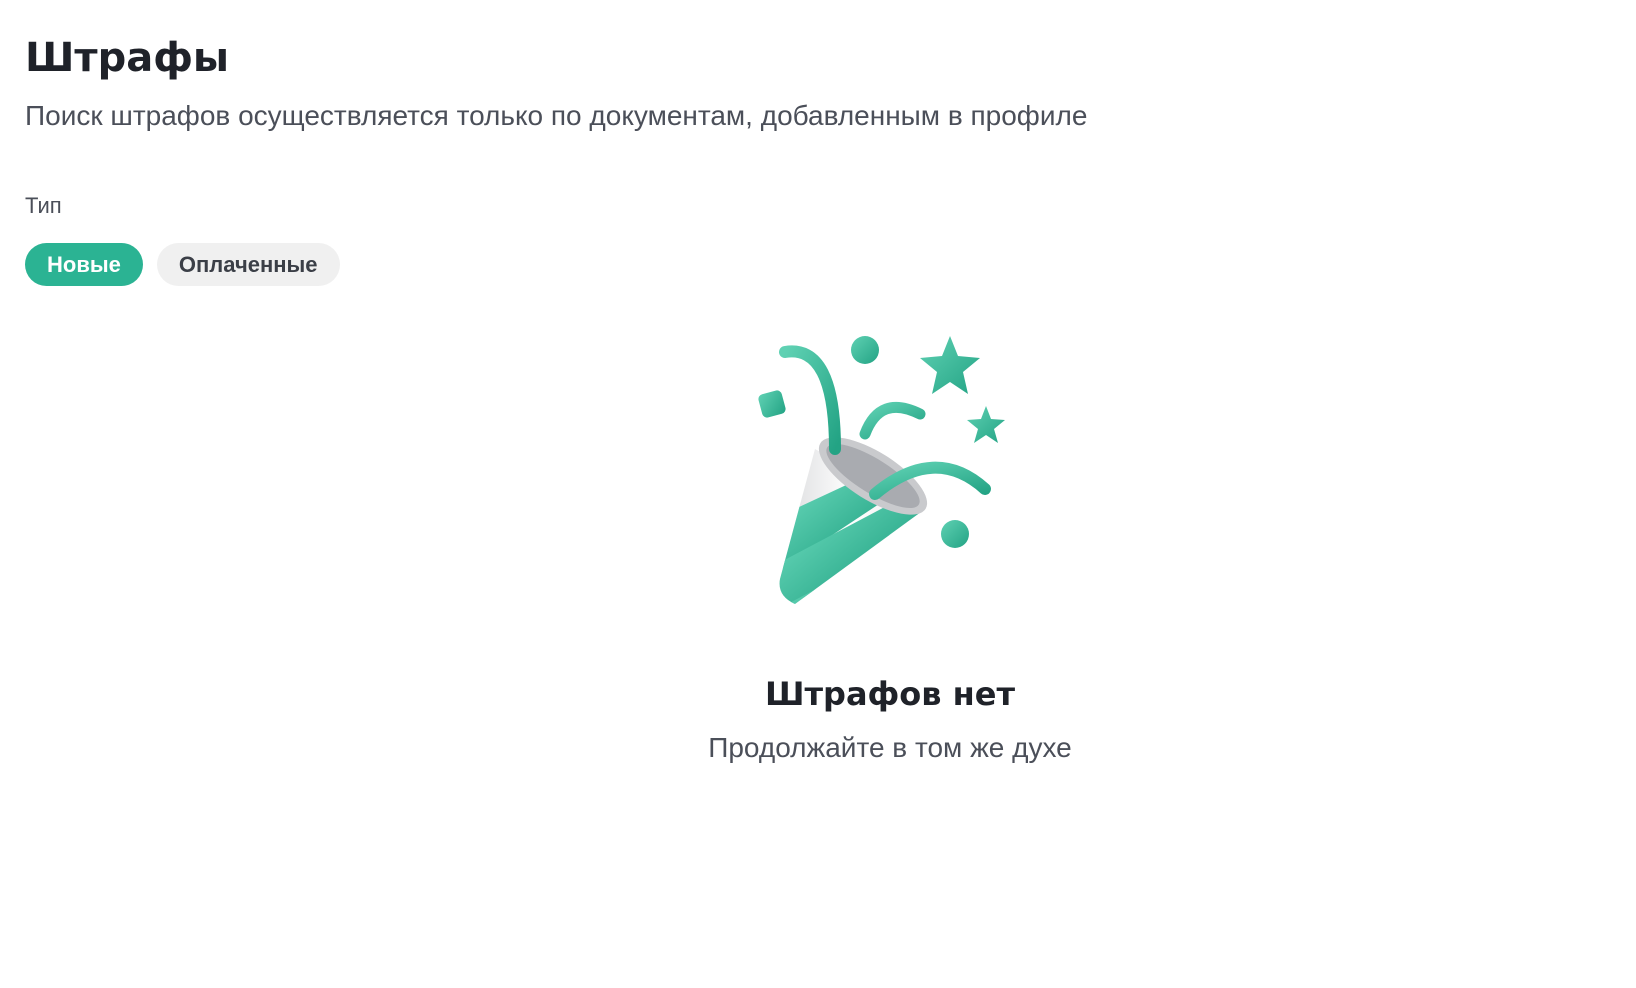 This screenshot has height=988, width=1636. Describe the element at coordinates (890, 694) in the screenshot. I see `empty-state-title: Штрафов нет` at that location.